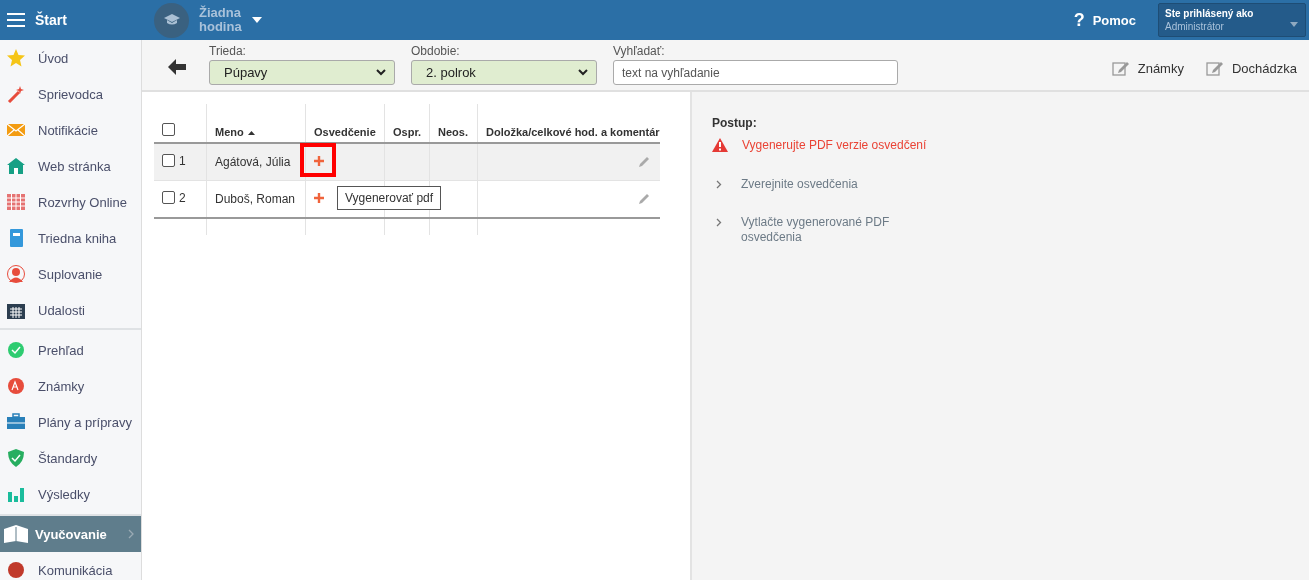 This screenshot has height=580, width=1309. I want to click on grade-circle-icon, so click(16, 386).